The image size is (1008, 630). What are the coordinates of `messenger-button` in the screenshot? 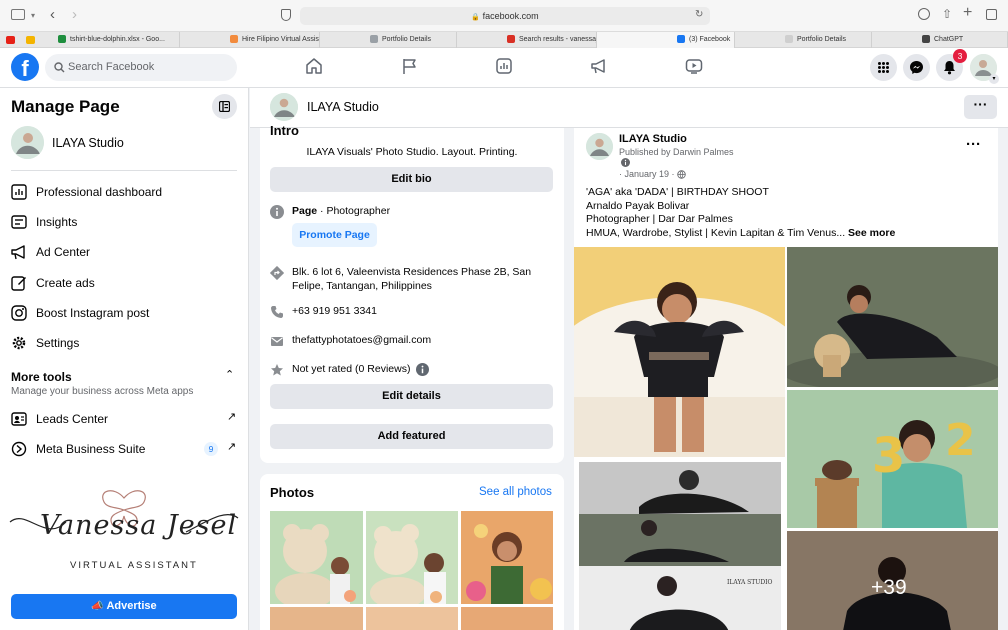 It's located at (916, 67).